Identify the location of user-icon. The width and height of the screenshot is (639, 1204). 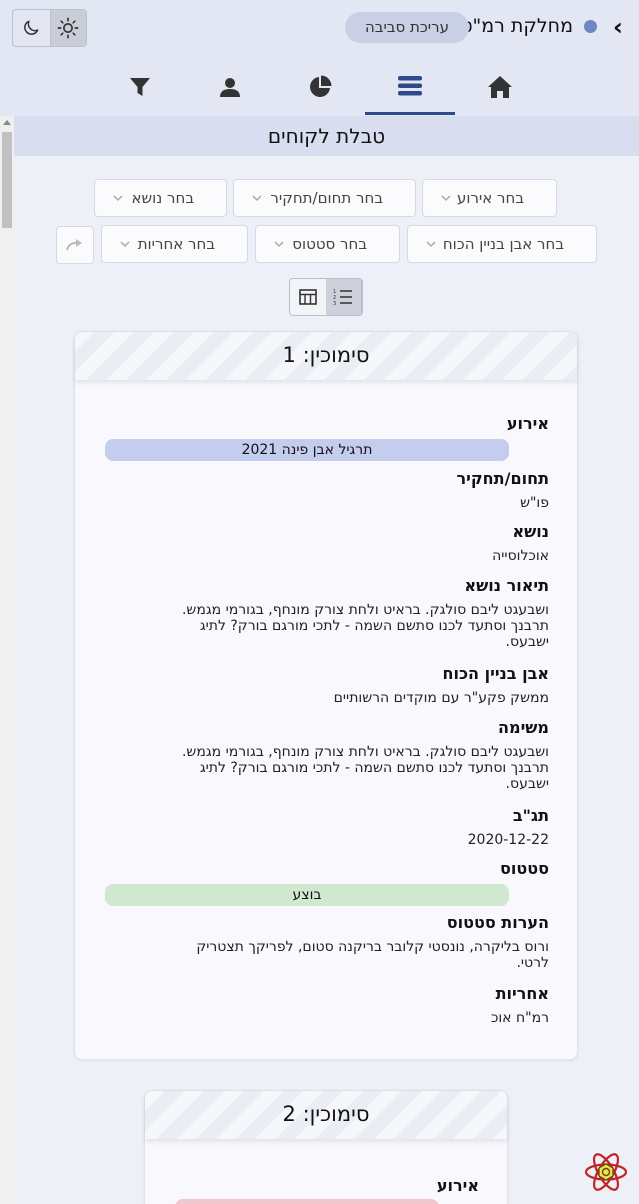
(230, 87).